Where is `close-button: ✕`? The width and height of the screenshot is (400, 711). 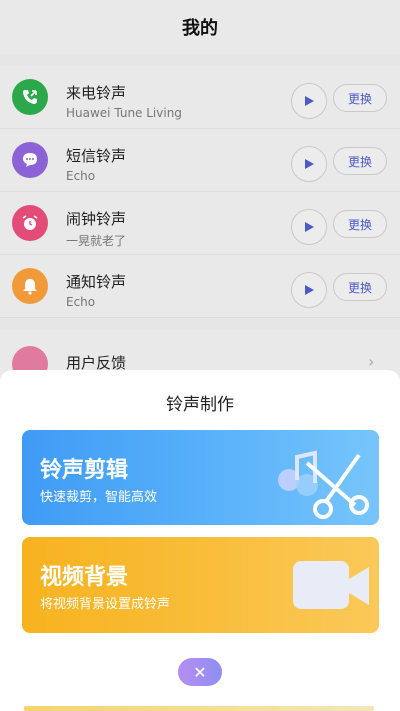
close-button: ✕ is located at coordinates (200, 672).